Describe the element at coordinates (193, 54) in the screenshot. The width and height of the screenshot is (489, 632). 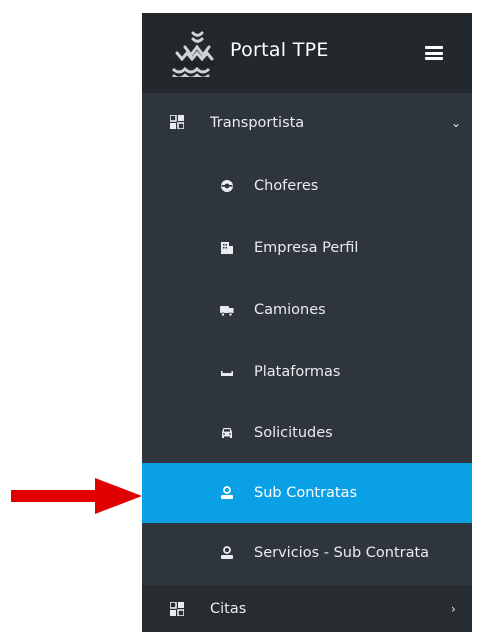
I see `logo-icon` at that location.